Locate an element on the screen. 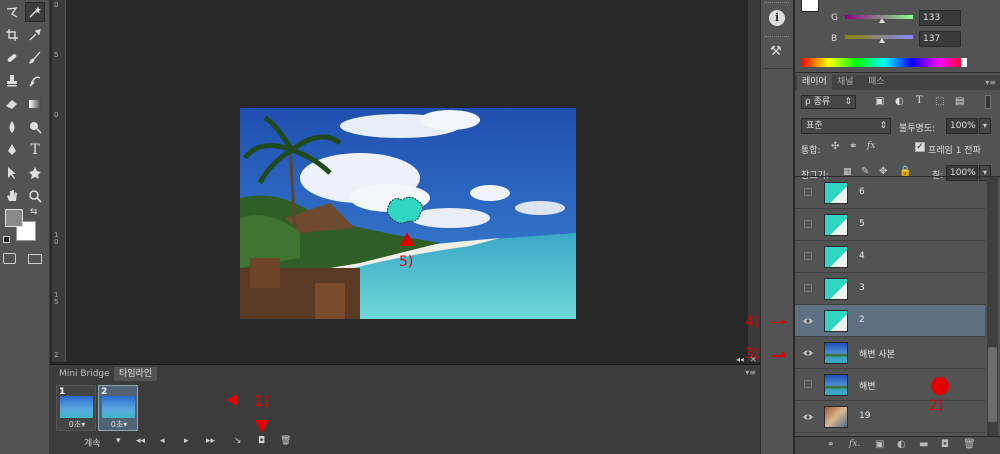 The height and width of the screenshot is (454, 1000). stamp-icon is located at coordinates (12, 81).